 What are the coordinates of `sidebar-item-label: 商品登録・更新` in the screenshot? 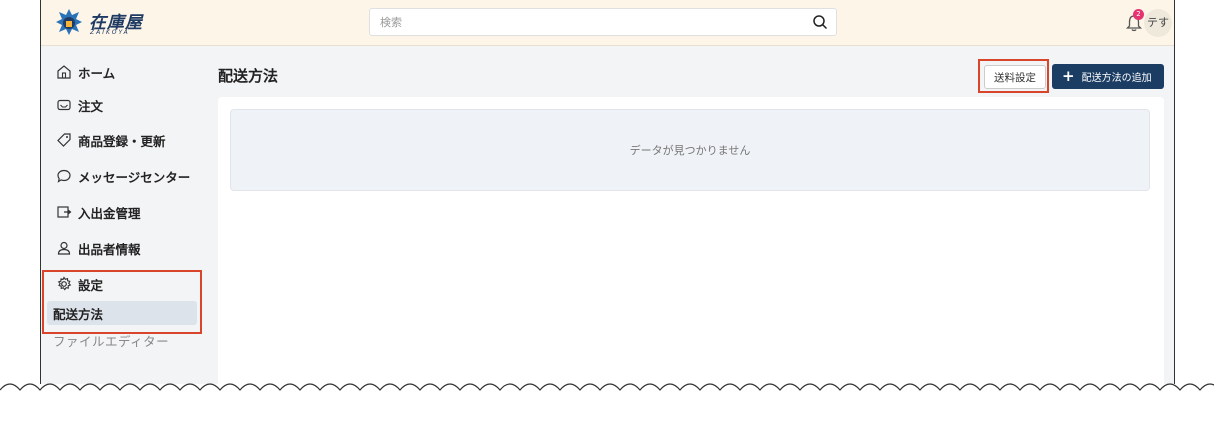 It's located at (122, 141).